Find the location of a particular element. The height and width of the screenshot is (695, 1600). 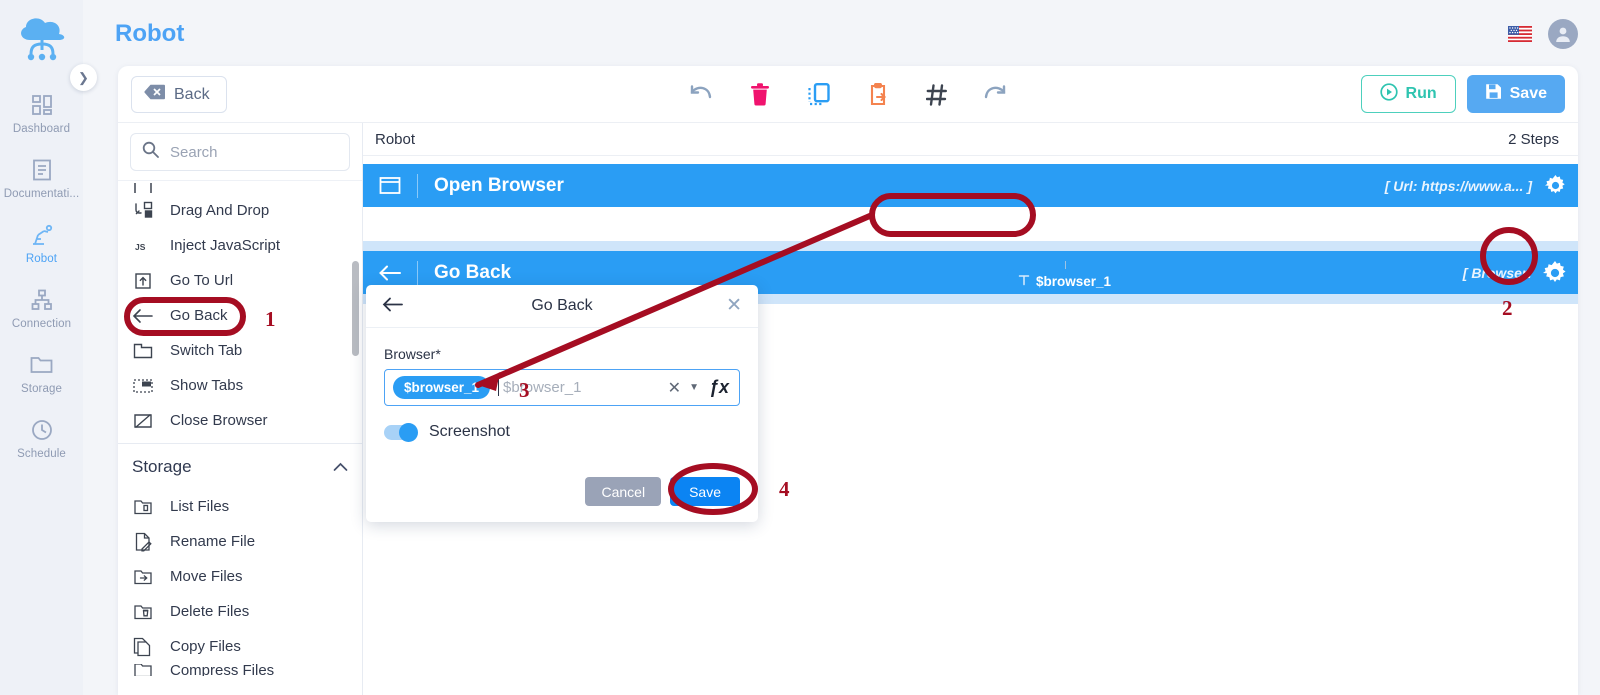

search-box is located at coordinates (240, 152).